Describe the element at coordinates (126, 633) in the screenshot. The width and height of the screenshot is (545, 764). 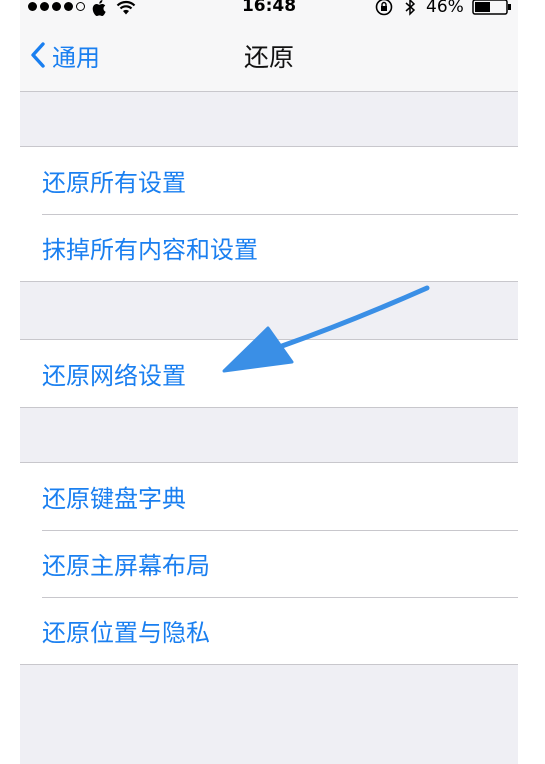
I see `list-item-label: 还原位置与隐私` at that location.